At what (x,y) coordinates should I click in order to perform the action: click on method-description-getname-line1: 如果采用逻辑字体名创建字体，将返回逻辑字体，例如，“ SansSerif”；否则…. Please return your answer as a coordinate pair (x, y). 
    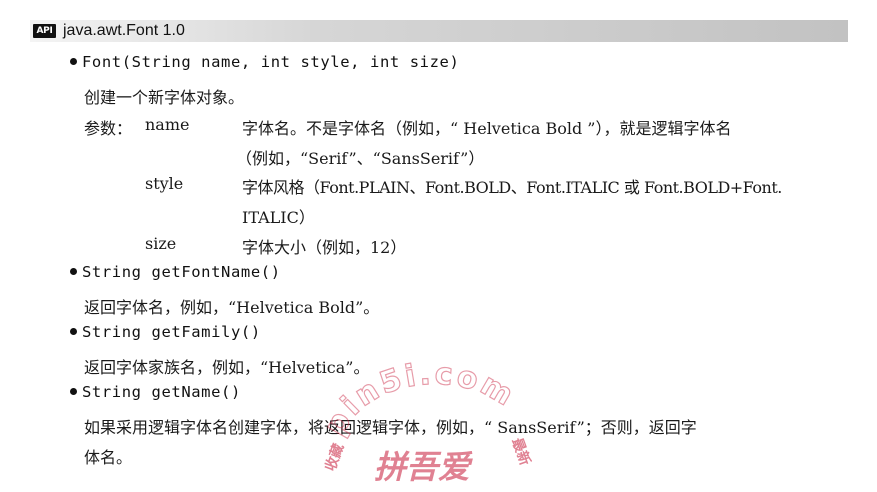
    Looking at the image, I should click on (390, 427).